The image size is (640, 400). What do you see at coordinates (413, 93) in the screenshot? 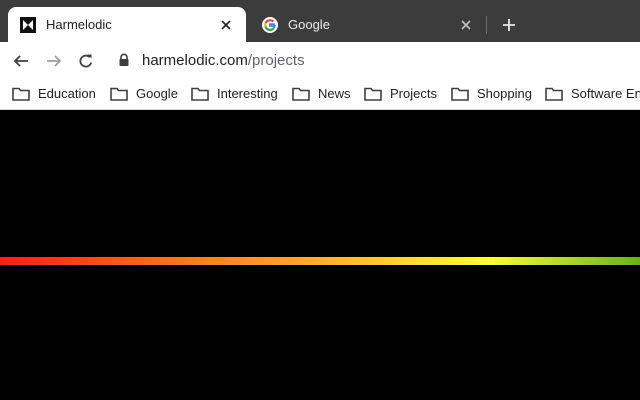
I see `bookmark-label: Projects` at bounding box center [413, 93].